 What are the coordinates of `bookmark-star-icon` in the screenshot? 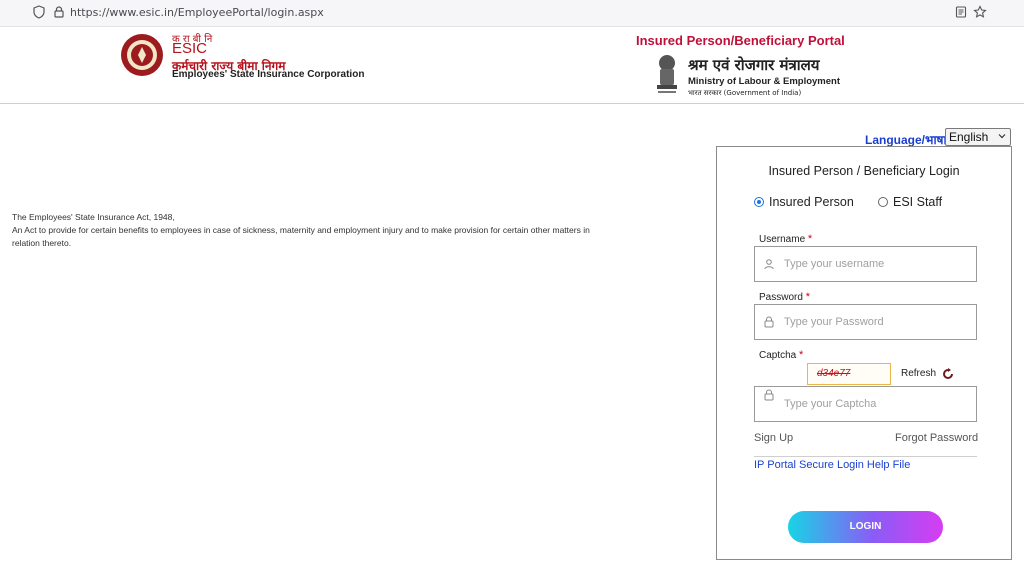 It's located at (980, 12).